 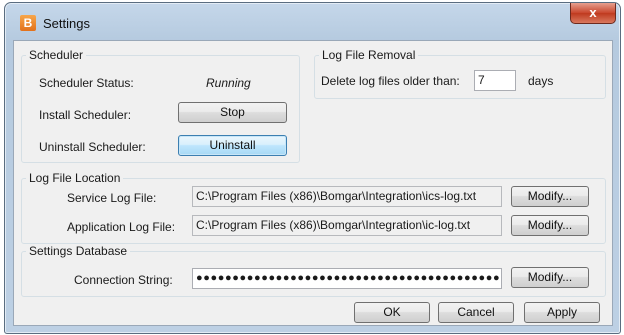 I want to click on close-icon: x, so click(x=593, y=12).